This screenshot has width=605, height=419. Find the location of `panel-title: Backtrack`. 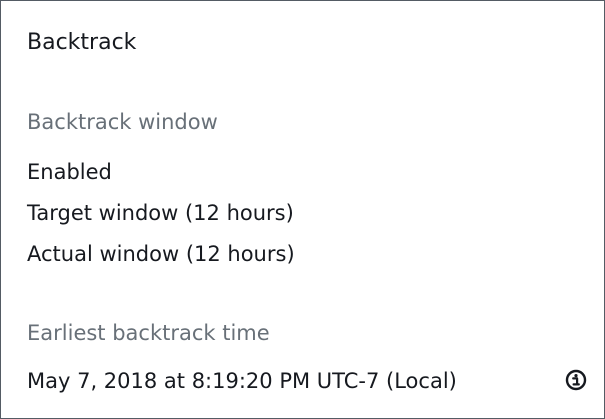

panel-title: Backtrack is located at coordinates (82, 42).